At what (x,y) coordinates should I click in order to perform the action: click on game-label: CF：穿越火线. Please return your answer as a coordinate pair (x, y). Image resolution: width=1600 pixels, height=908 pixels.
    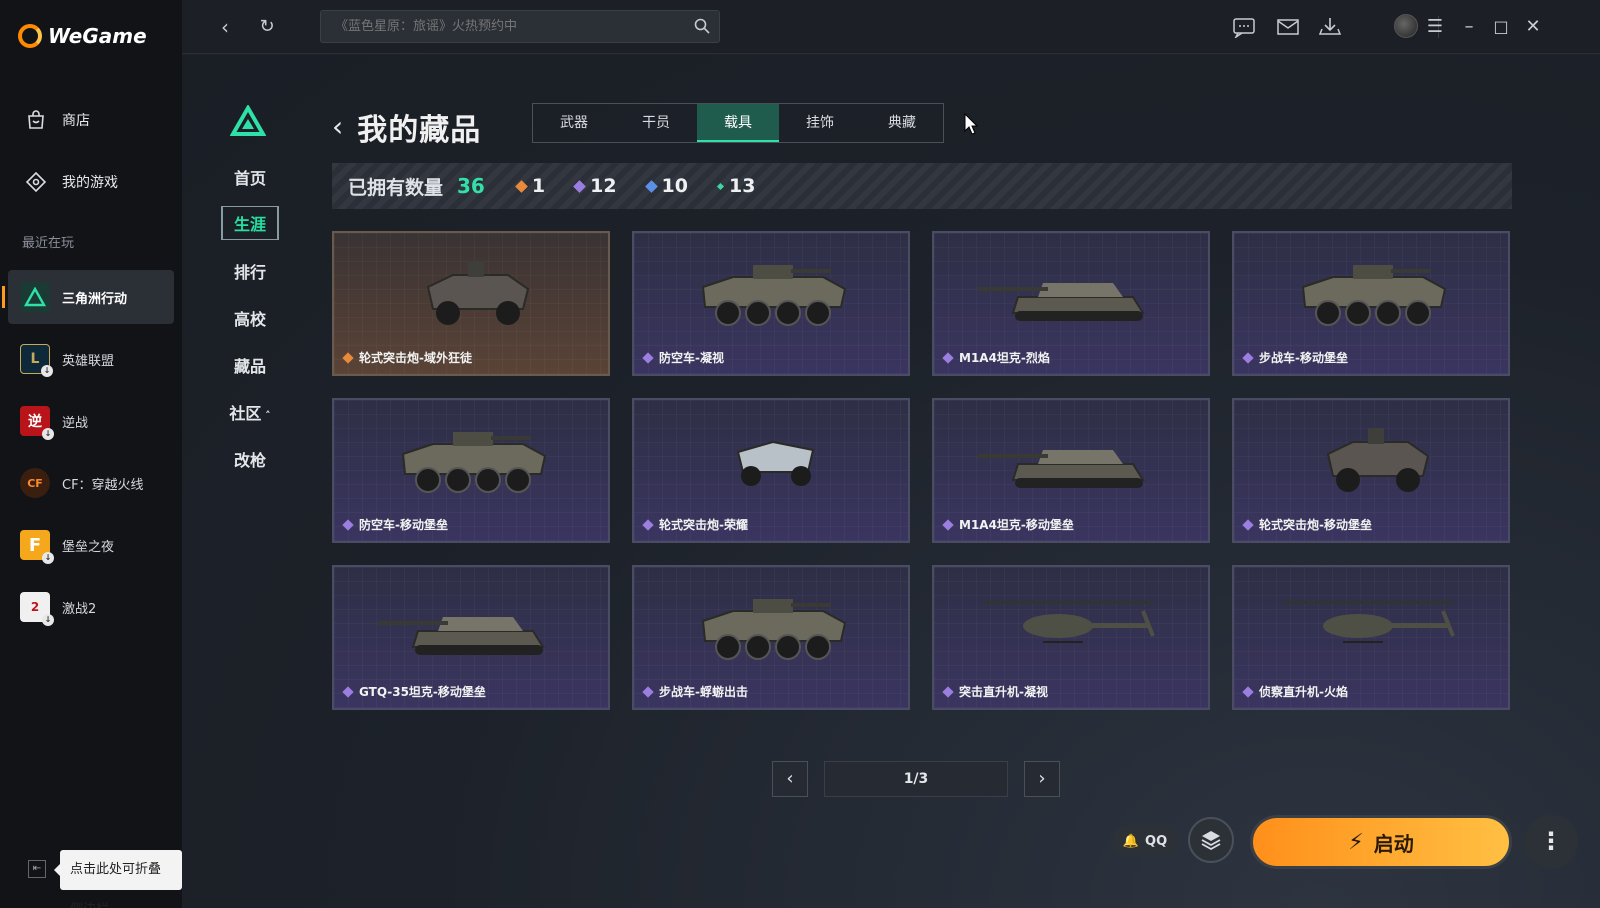
    Looking at the image, I should click on (103, 485).